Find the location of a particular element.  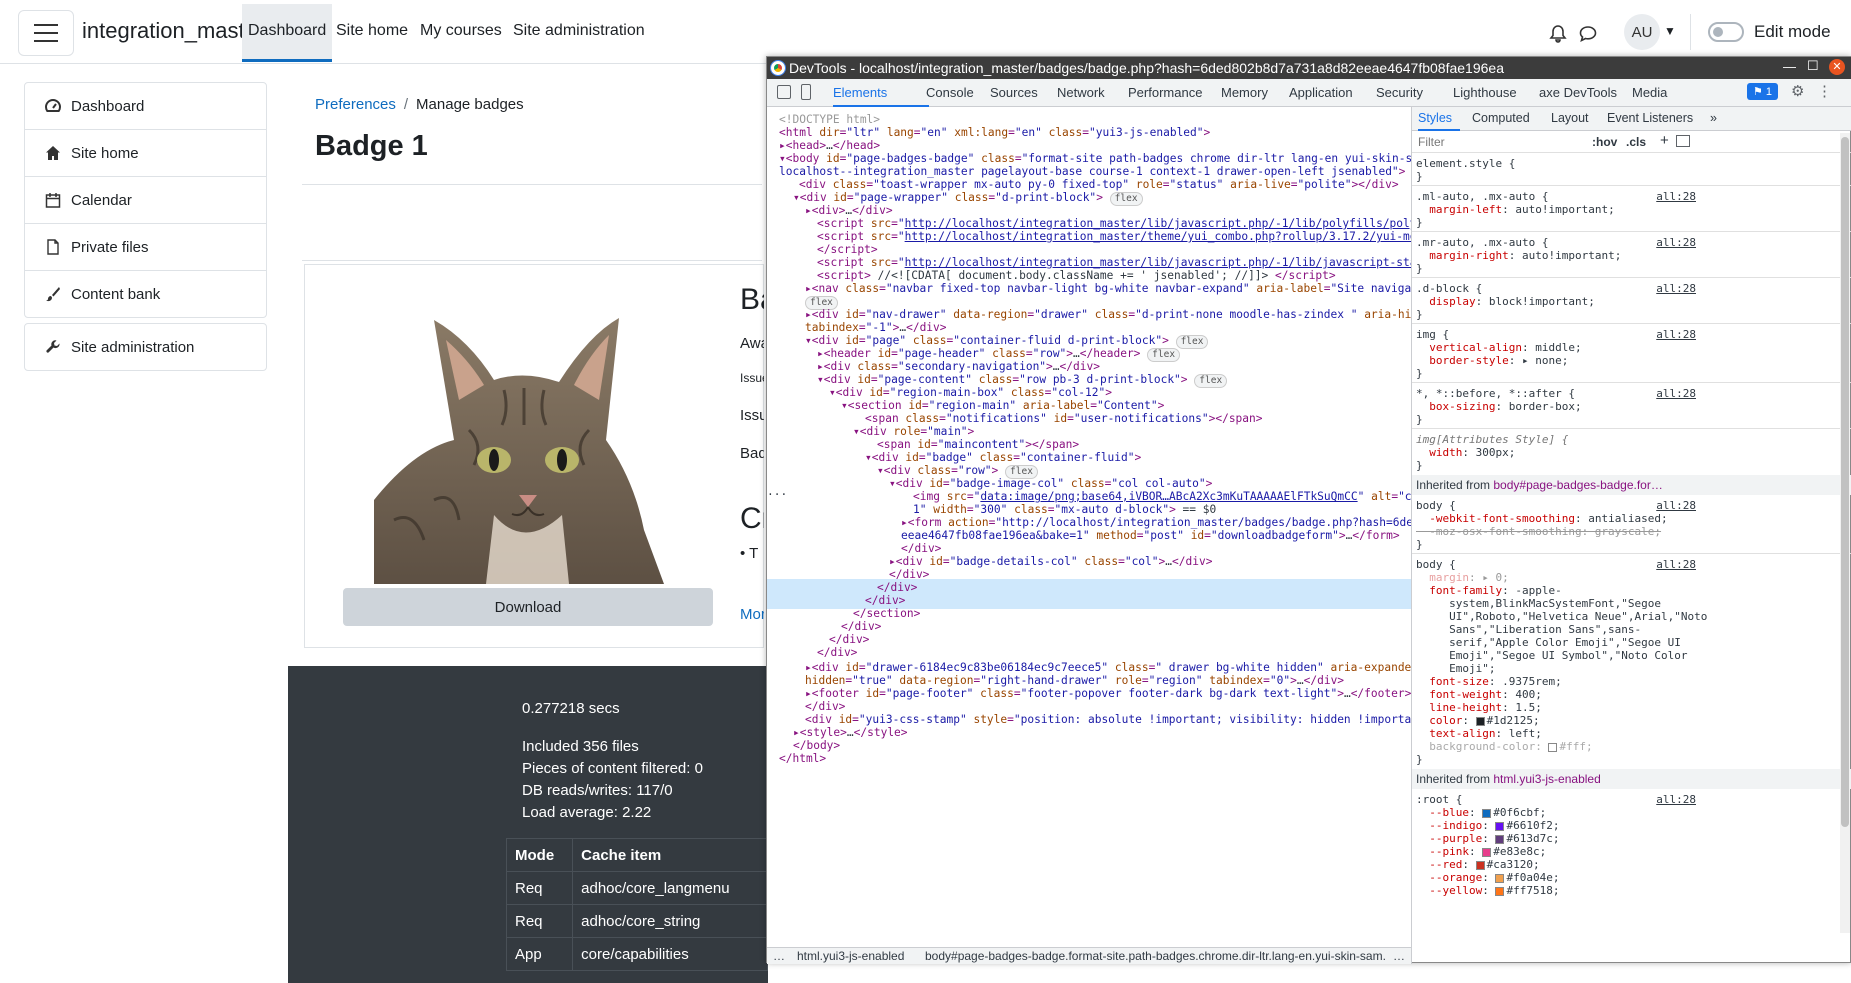

breadcrumb-preferences-link: Preferences is located at coordinates (355, 104).